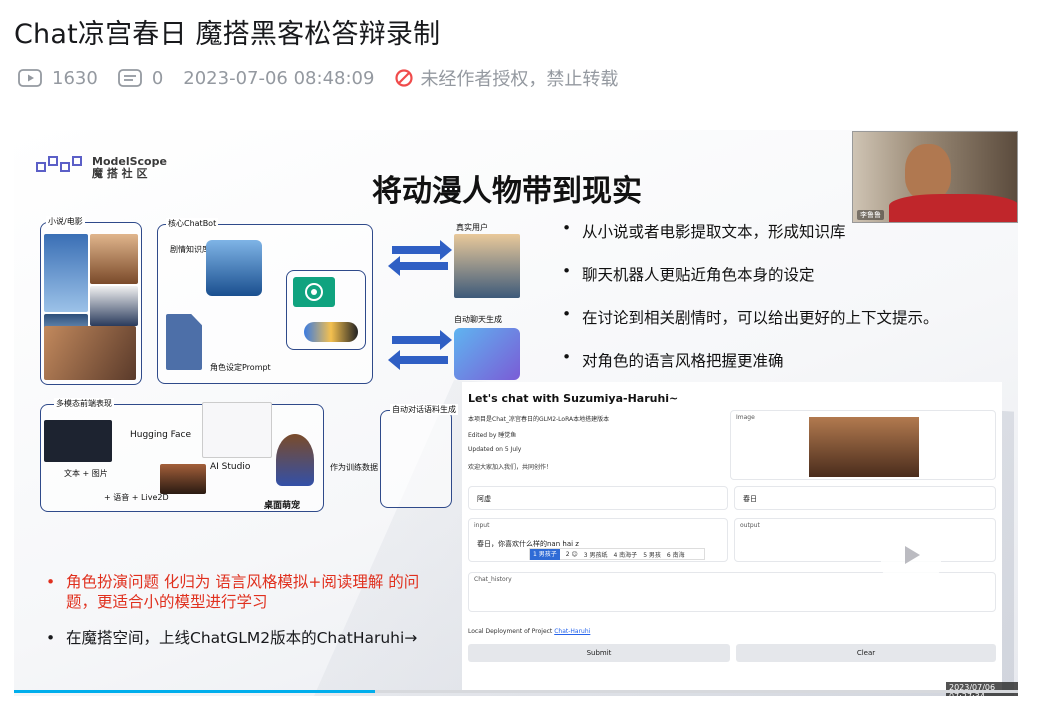 The width and height of the screenshot is (1049, 707). I want to click on play-count-icon, so click(30, 78).